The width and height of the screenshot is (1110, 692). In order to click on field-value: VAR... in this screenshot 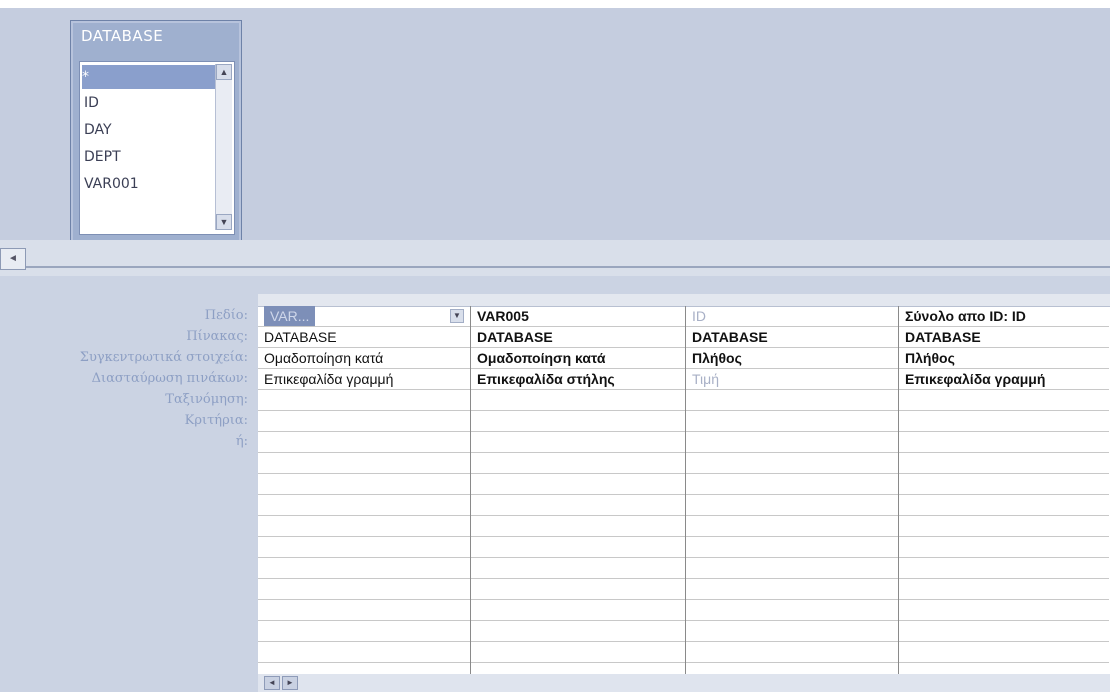, I will do `click(290, 316)`.